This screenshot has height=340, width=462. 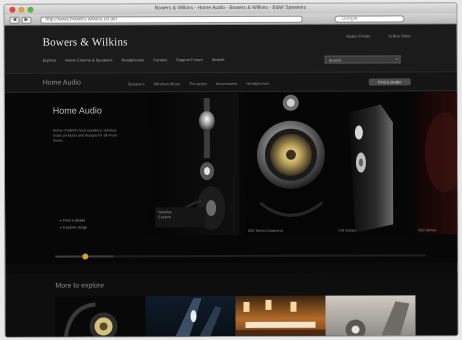 What do you see at coordinates (77, 110) in the screenshot?
I see `hero-title: Home Audio` at bounding box center [77, 110].